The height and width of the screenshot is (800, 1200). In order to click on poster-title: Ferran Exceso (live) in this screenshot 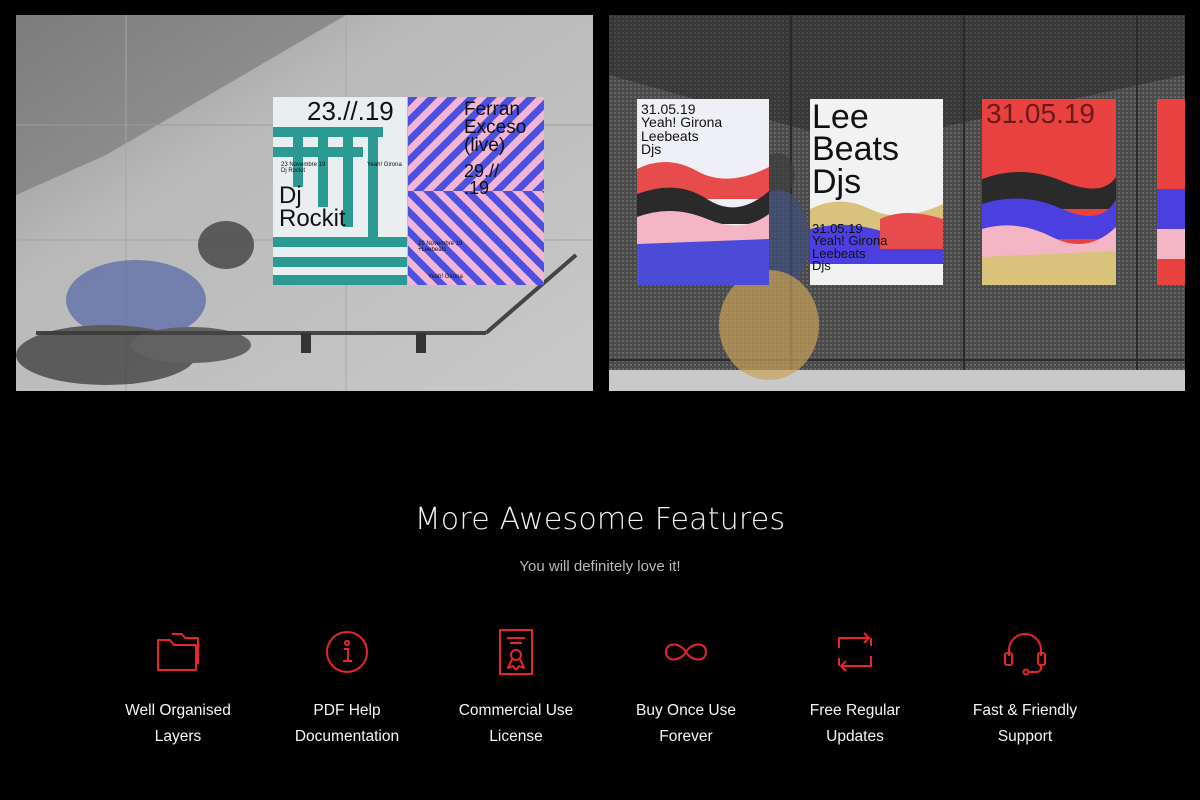, I will do `click(495, 128)`.